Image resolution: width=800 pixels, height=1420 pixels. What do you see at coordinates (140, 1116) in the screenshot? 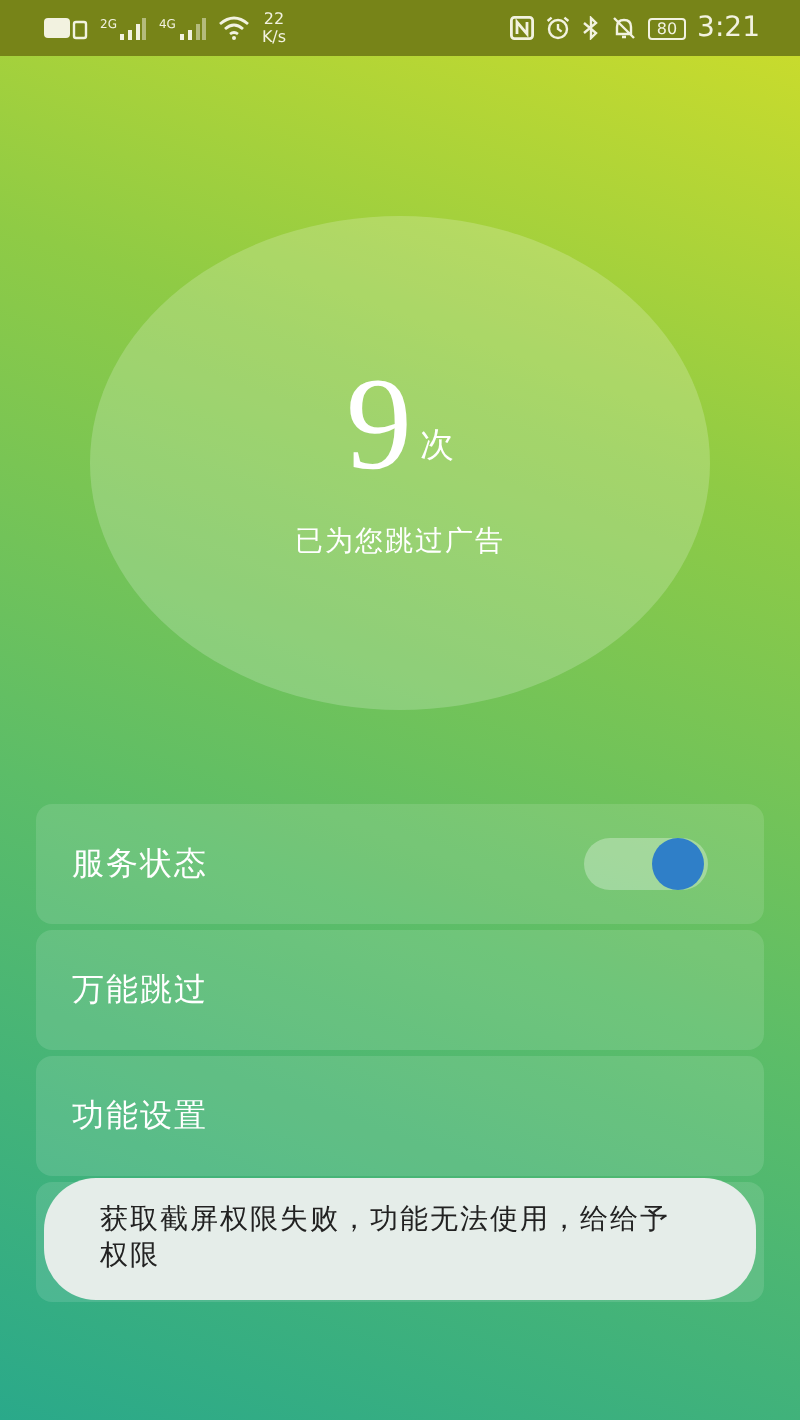
I see `setting-label: 功能设置` at bounding box center [140, 1116].